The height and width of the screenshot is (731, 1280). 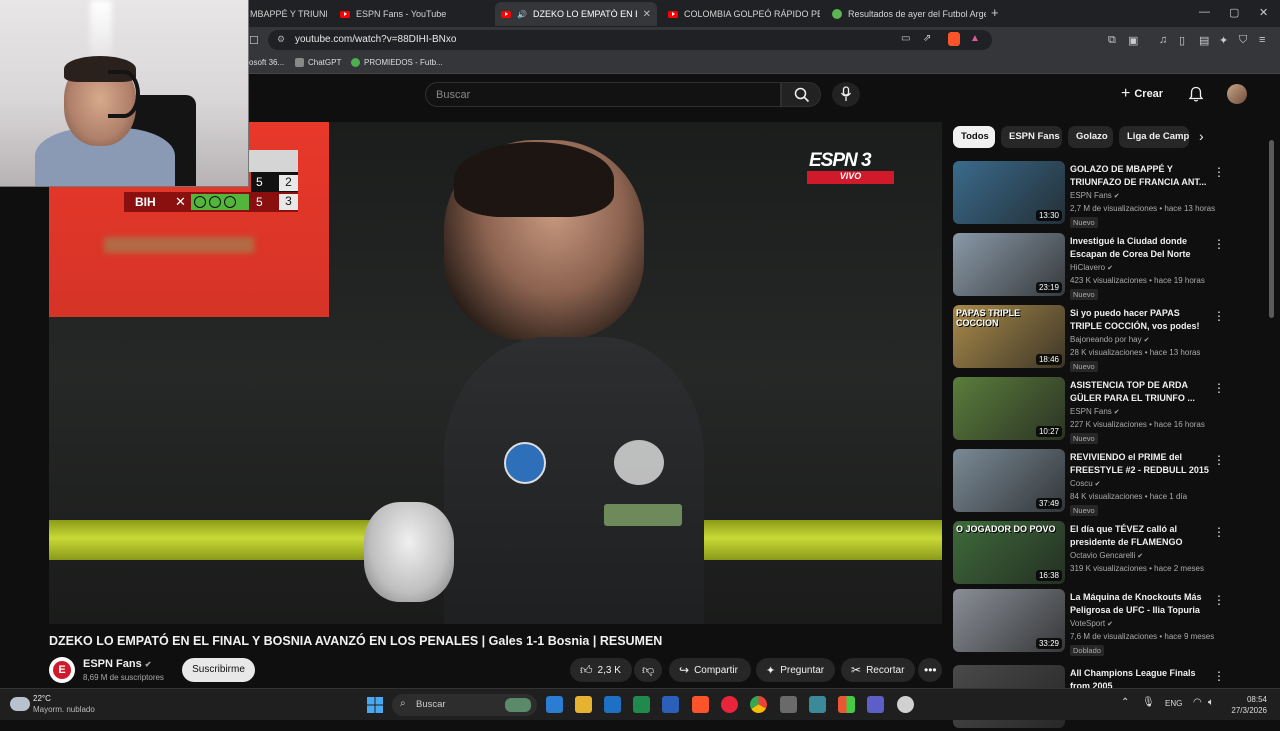 What do you see at coordinates (1009, 336) in the screenshot?
I see `video-thumbnail: PAPAS TRIPLE COCCION 18:46` at bounding box center [1009, 336].